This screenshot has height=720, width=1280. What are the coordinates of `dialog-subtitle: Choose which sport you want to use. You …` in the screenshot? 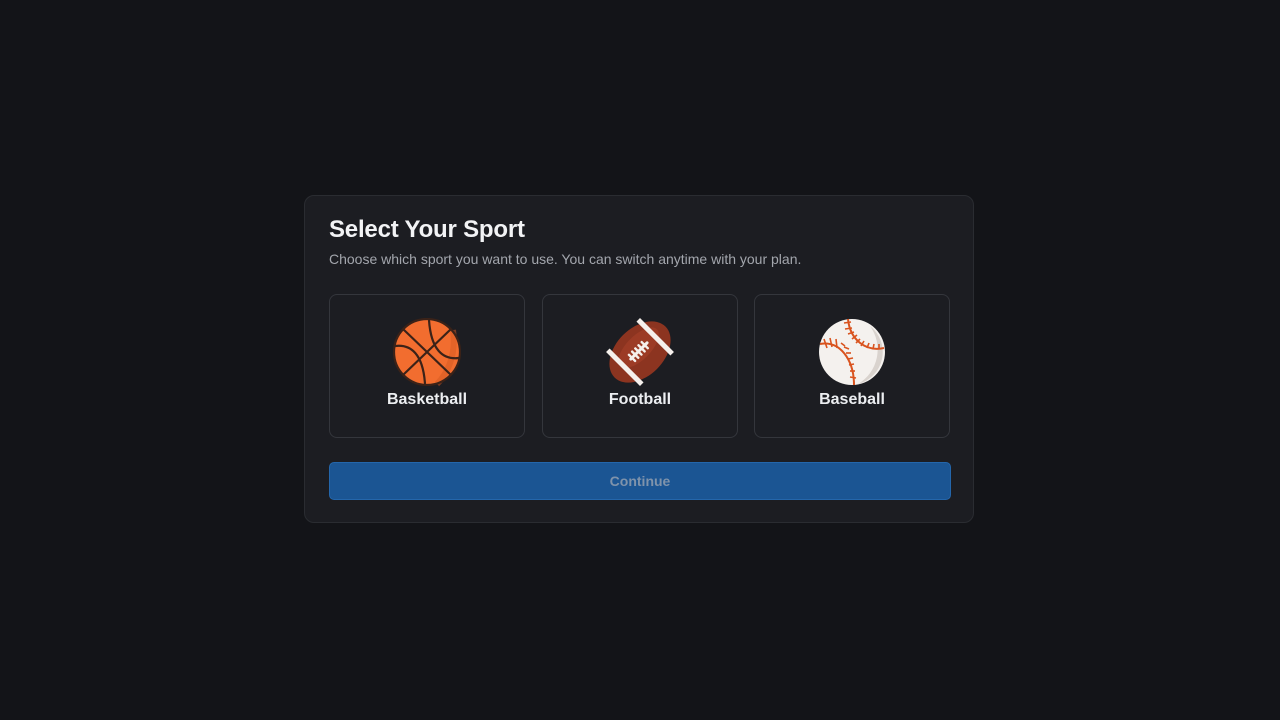 It's located at (565, 259).